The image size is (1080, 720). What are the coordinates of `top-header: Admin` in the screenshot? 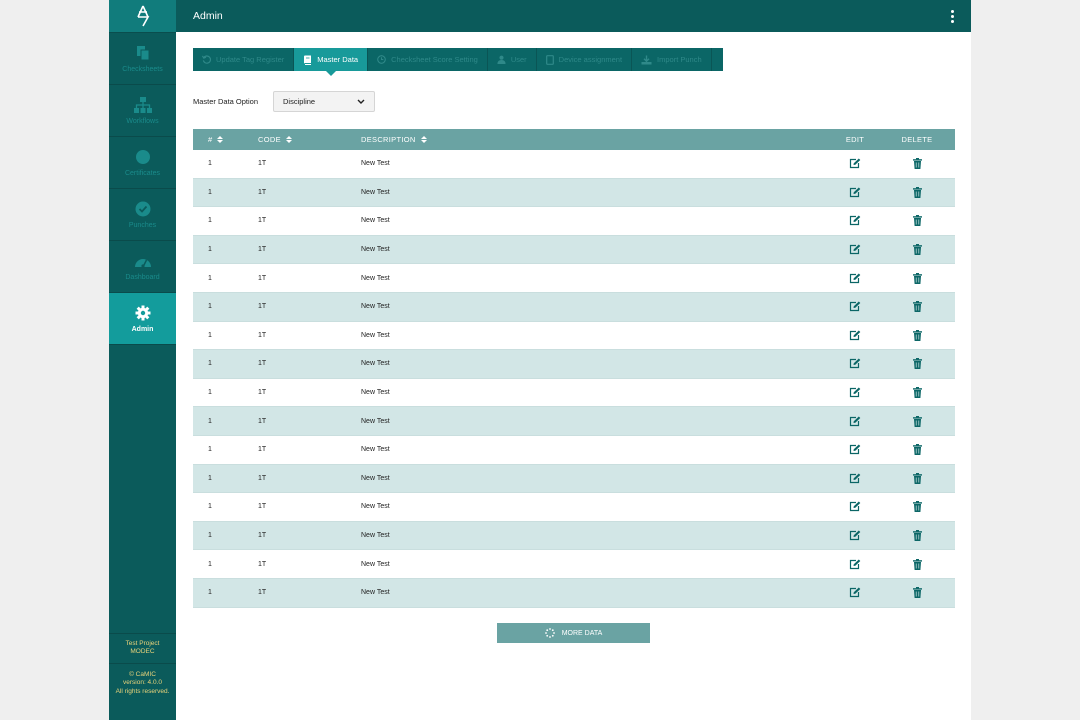 It's located at (573, 16).